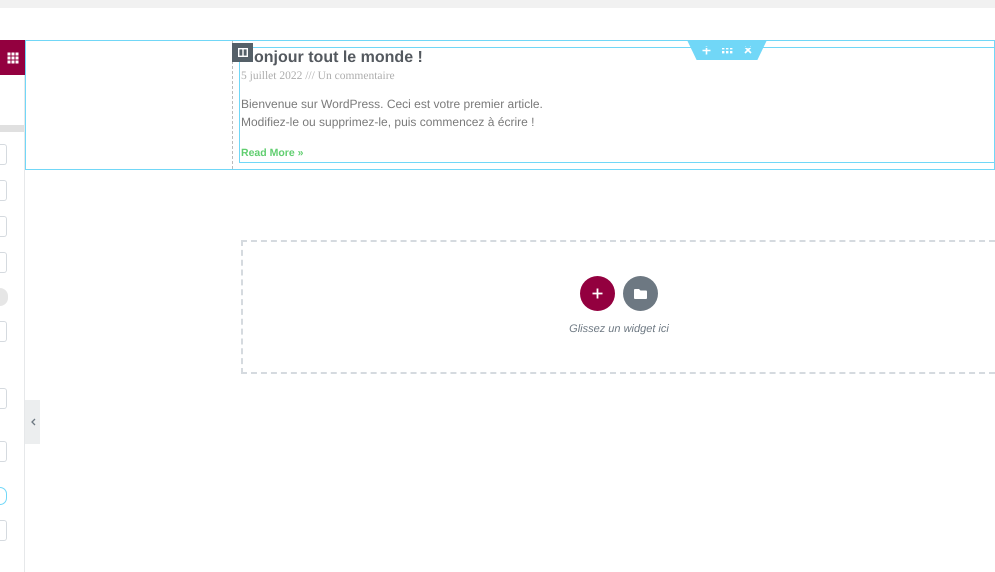  I want to click on toggle-switch, so click(4, 297).